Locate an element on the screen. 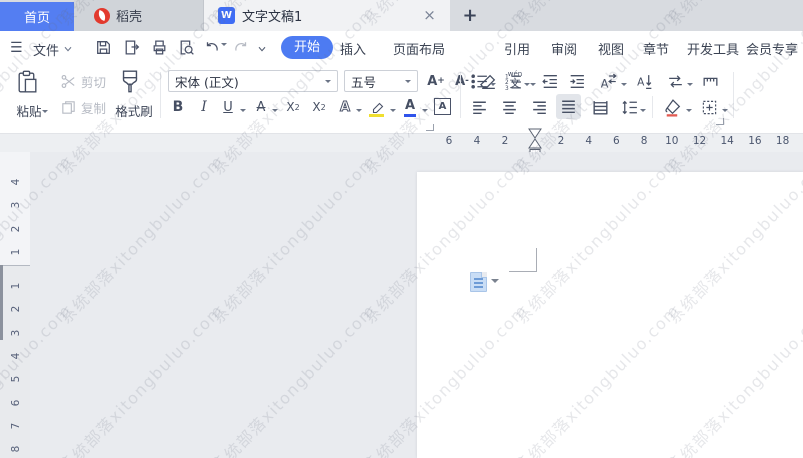 Image resolution: width=803 pixels, height=458 pixels. redo-icon is located at coordinates (241, 47).